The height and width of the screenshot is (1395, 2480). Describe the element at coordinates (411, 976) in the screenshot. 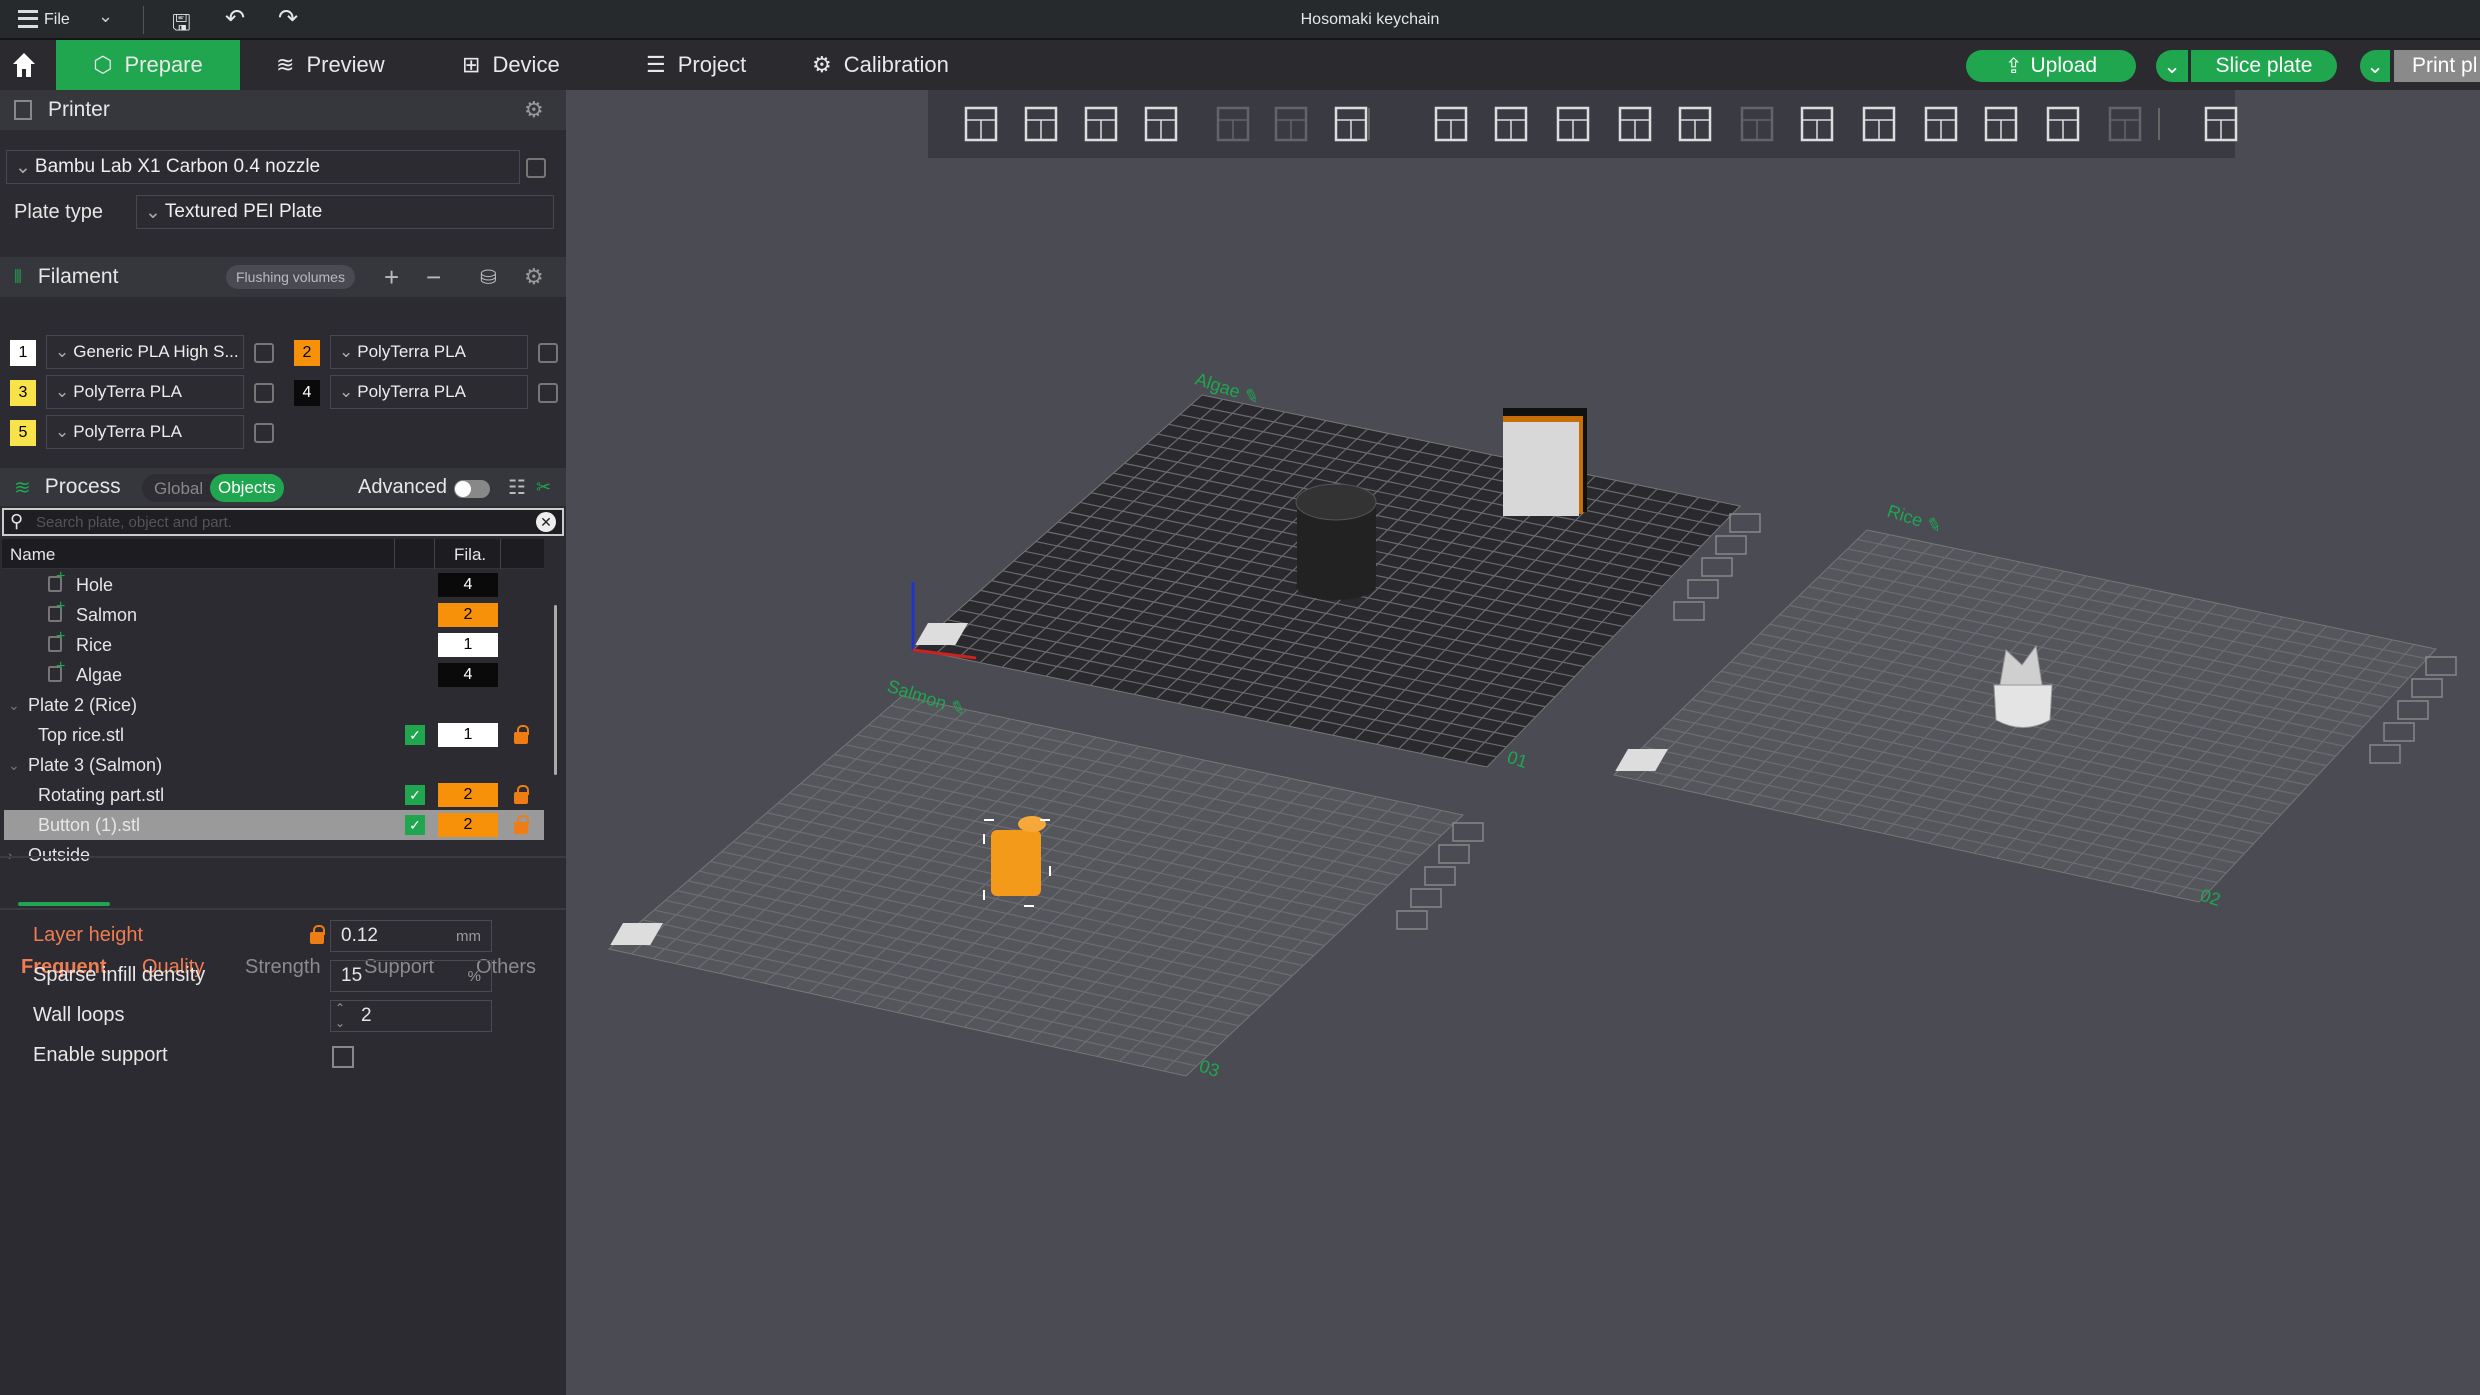

I see `infill-density-input: 15%` at that location.